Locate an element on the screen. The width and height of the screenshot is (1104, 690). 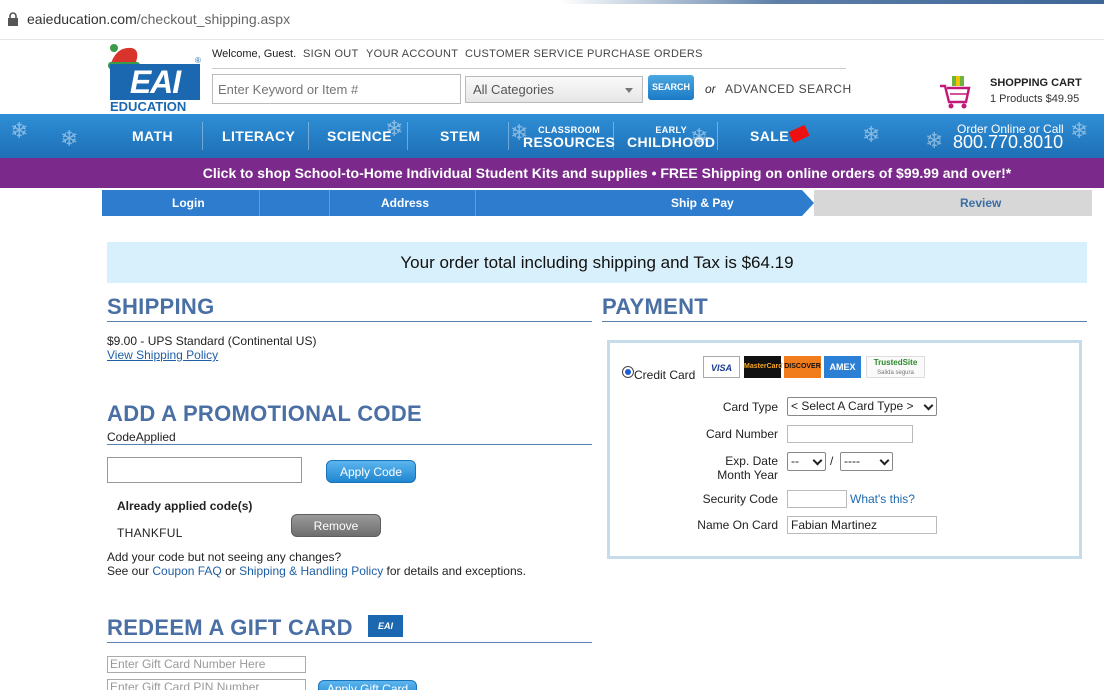
exp-date-sublabel: Month Year is located at coordinates (747, 475).